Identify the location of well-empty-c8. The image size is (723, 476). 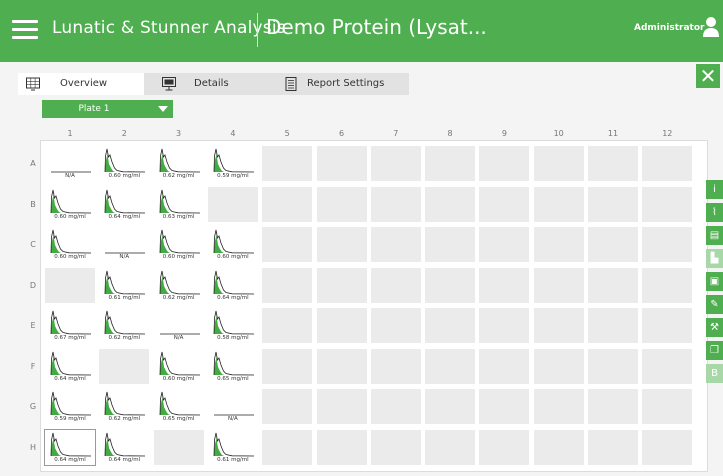
(450, 244).